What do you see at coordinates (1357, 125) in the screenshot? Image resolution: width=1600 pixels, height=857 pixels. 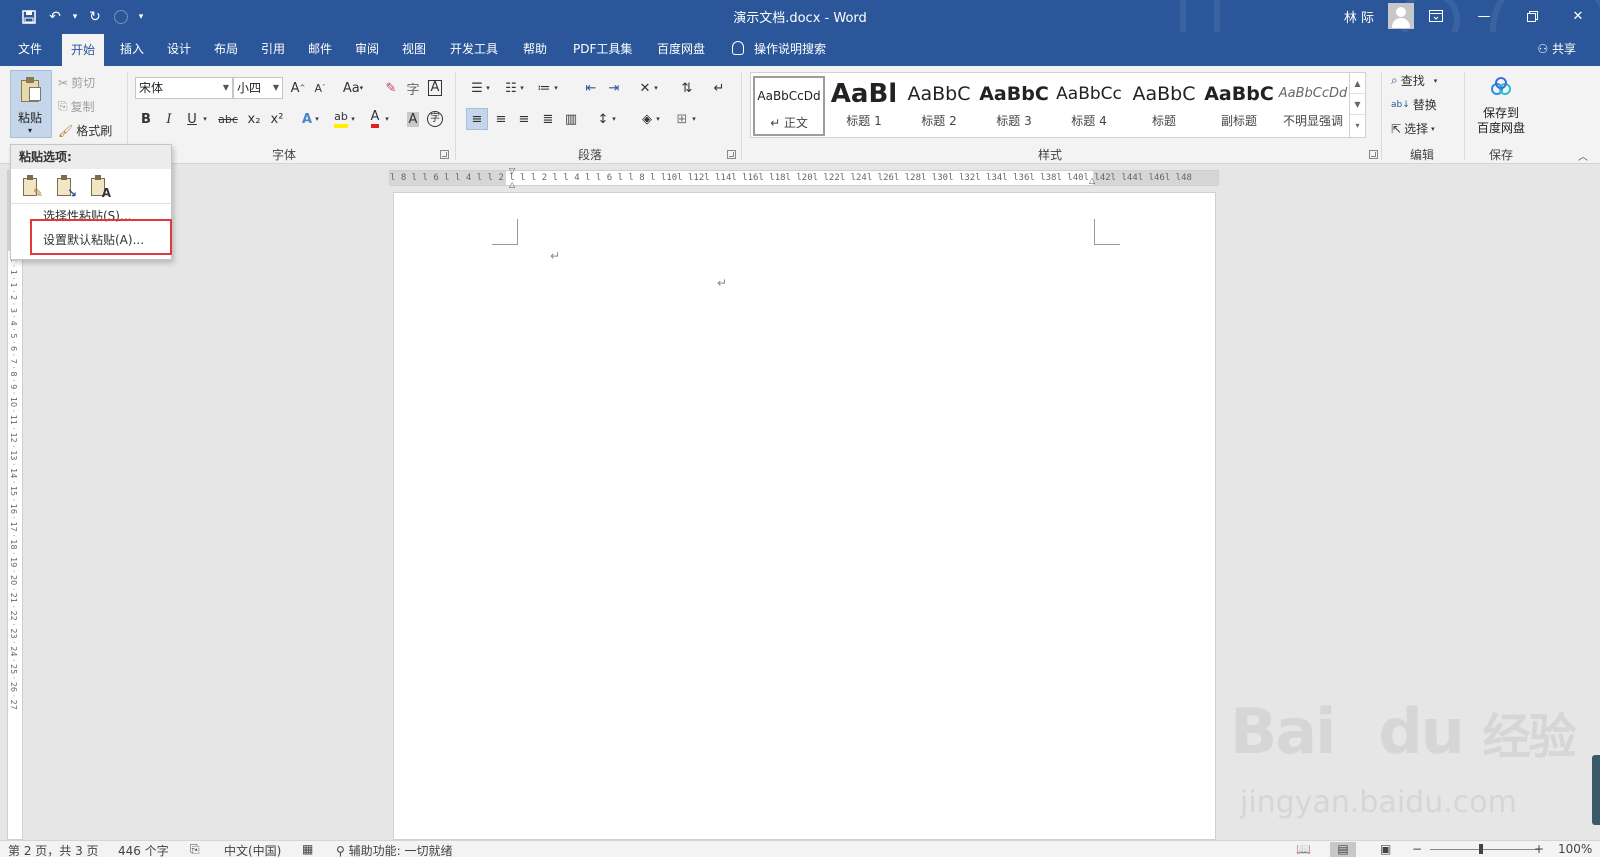 I see `more-styles-icon: ▾` at bounding box center [1357, 125].